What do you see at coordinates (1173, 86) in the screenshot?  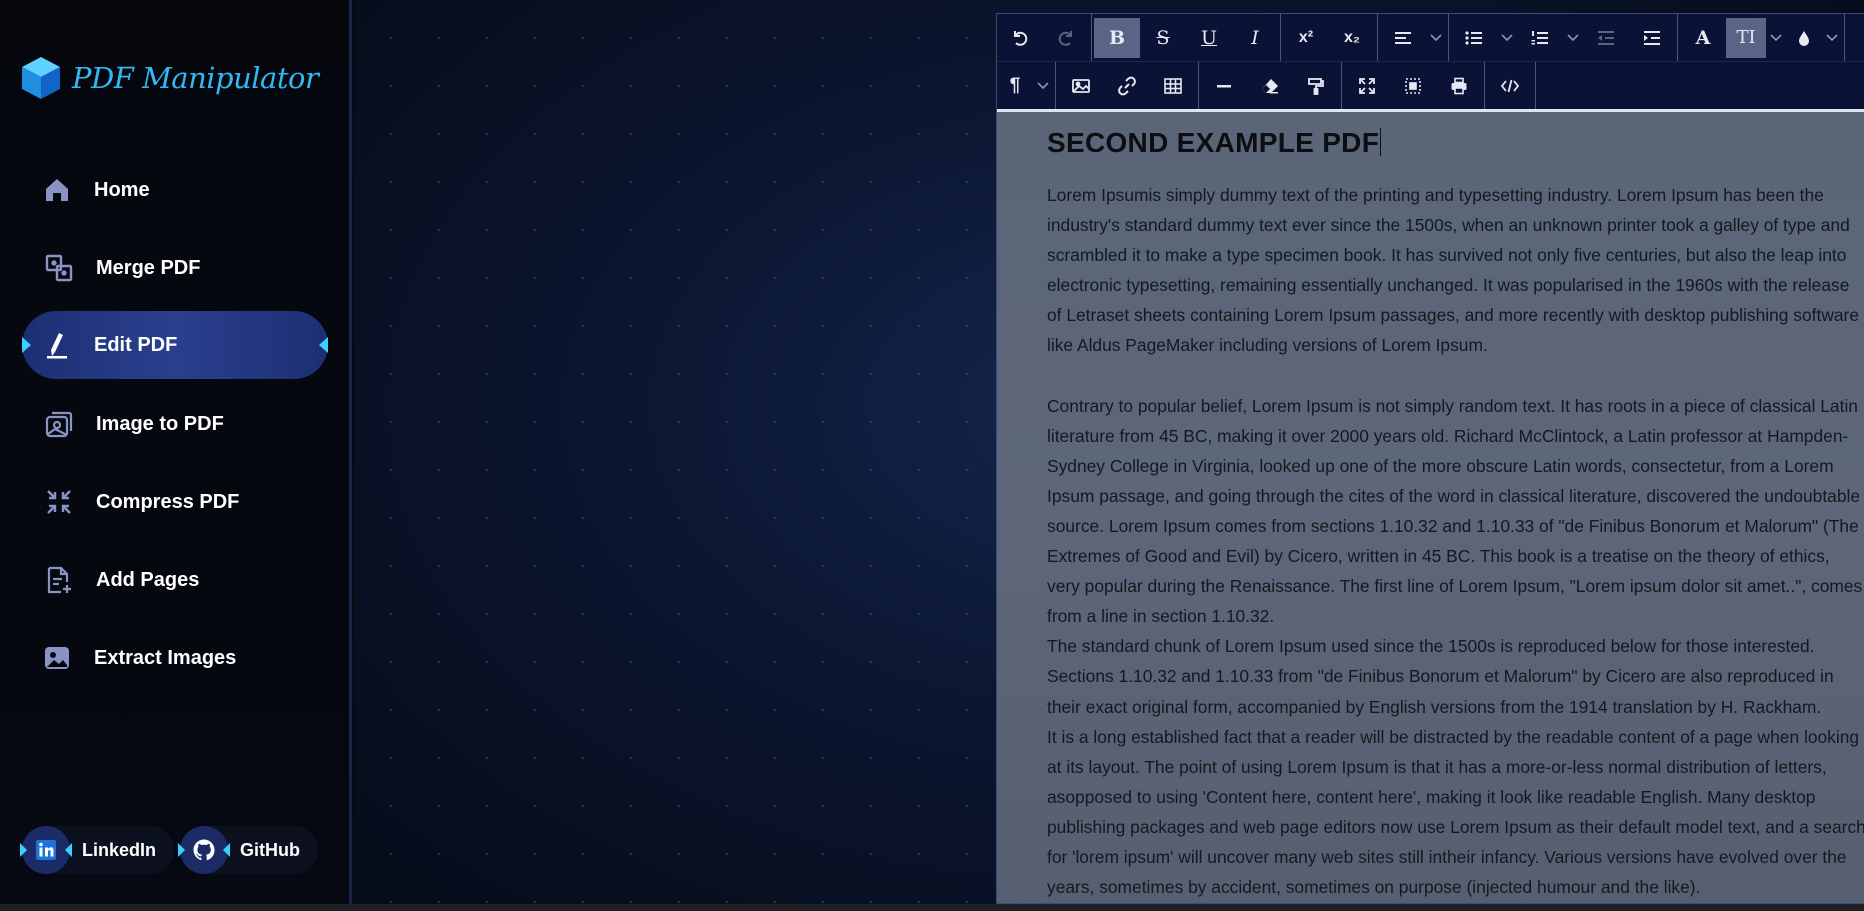 I see `table-icon` at bounding box center [1173, 86].